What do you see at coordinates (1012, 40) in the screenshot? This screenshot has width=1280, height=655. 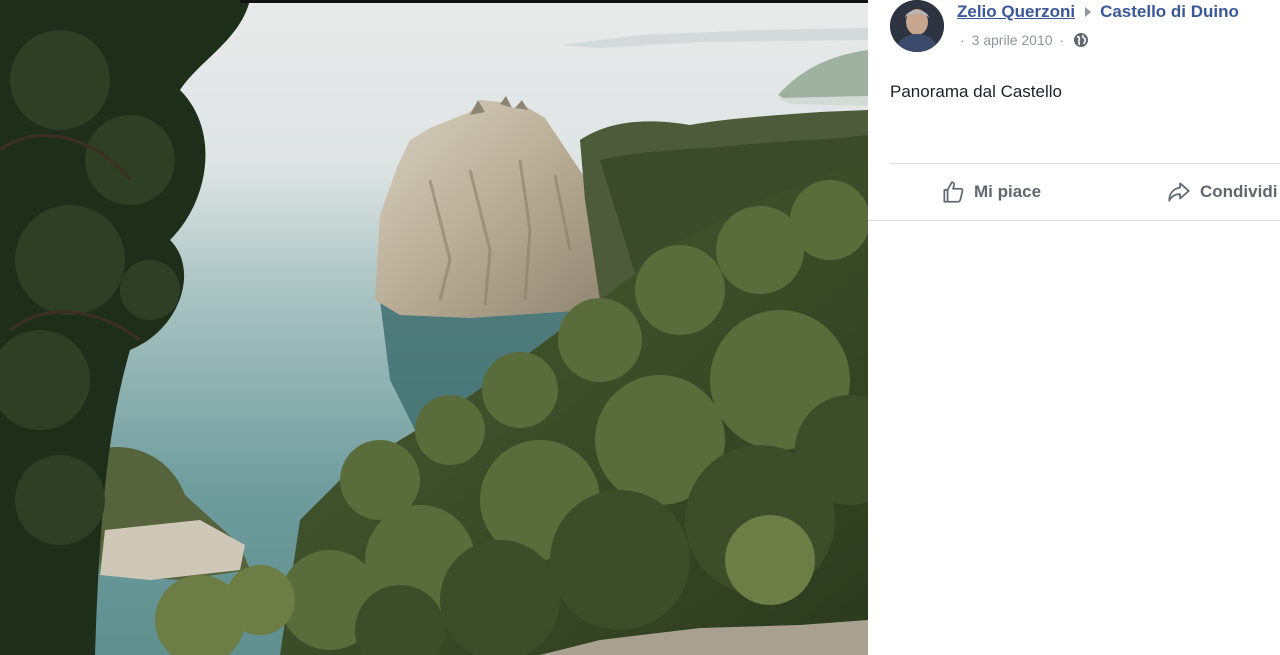 I see `post-date: 3 aprile 2010` at bounding box center [1012, 40].